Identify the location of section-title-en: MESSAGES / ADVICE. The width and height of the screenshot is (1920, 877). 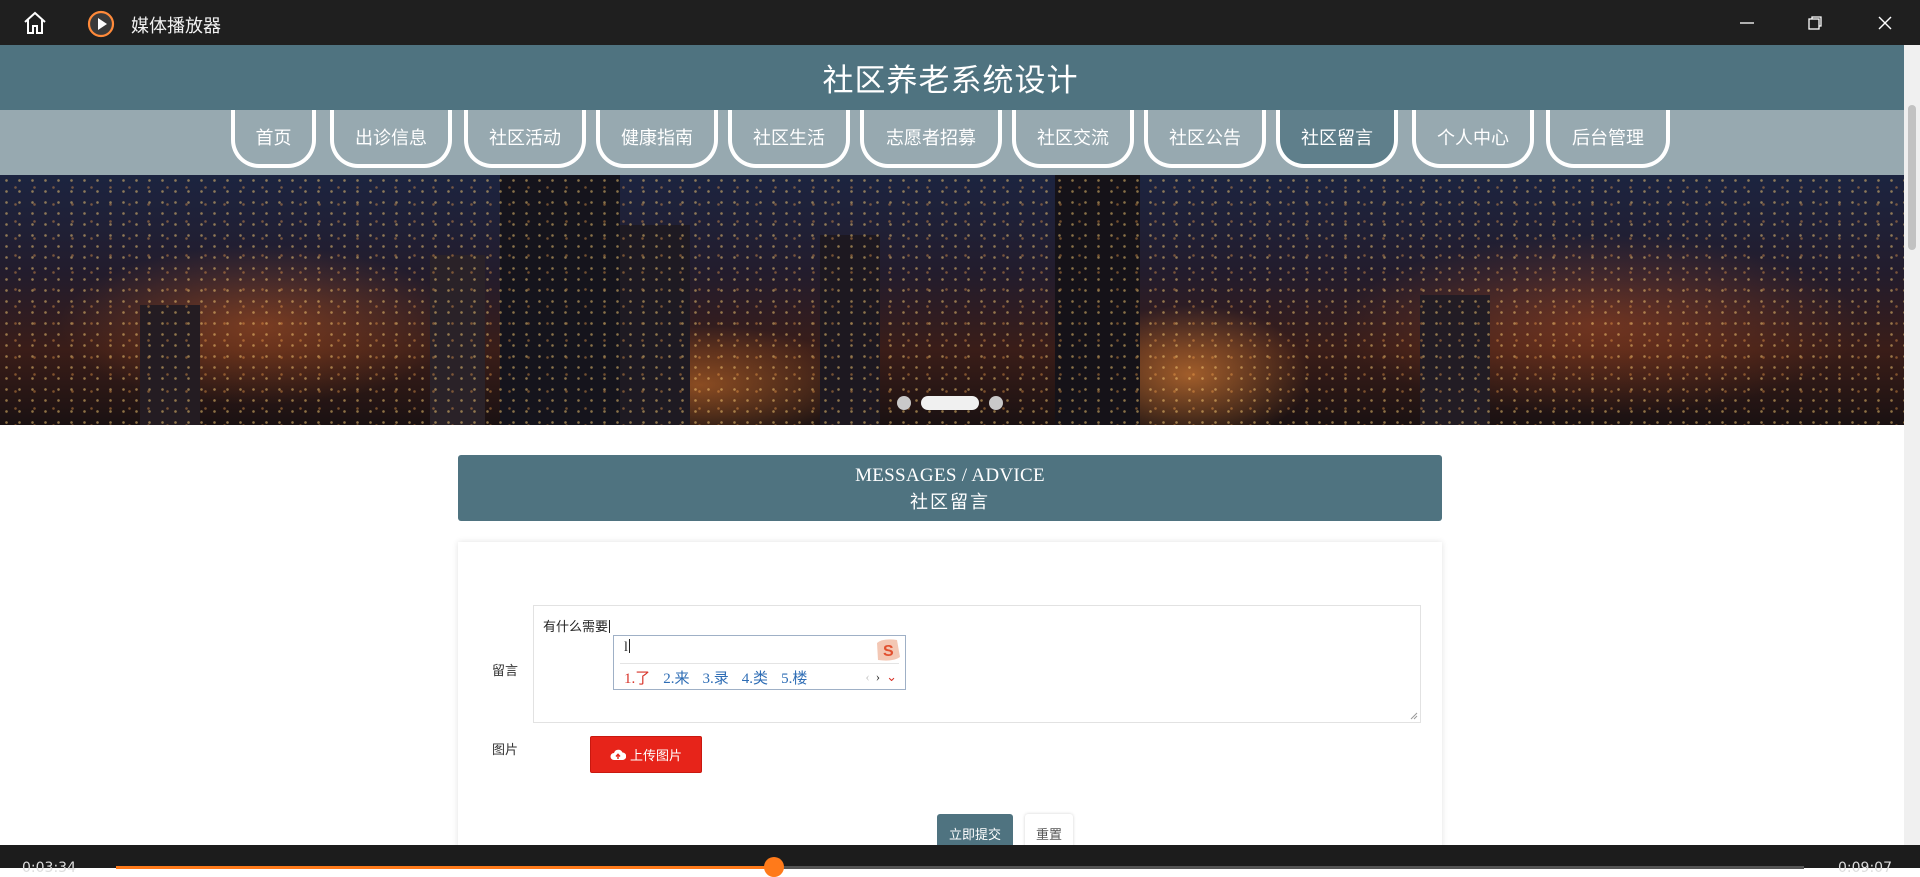
(950, 475).